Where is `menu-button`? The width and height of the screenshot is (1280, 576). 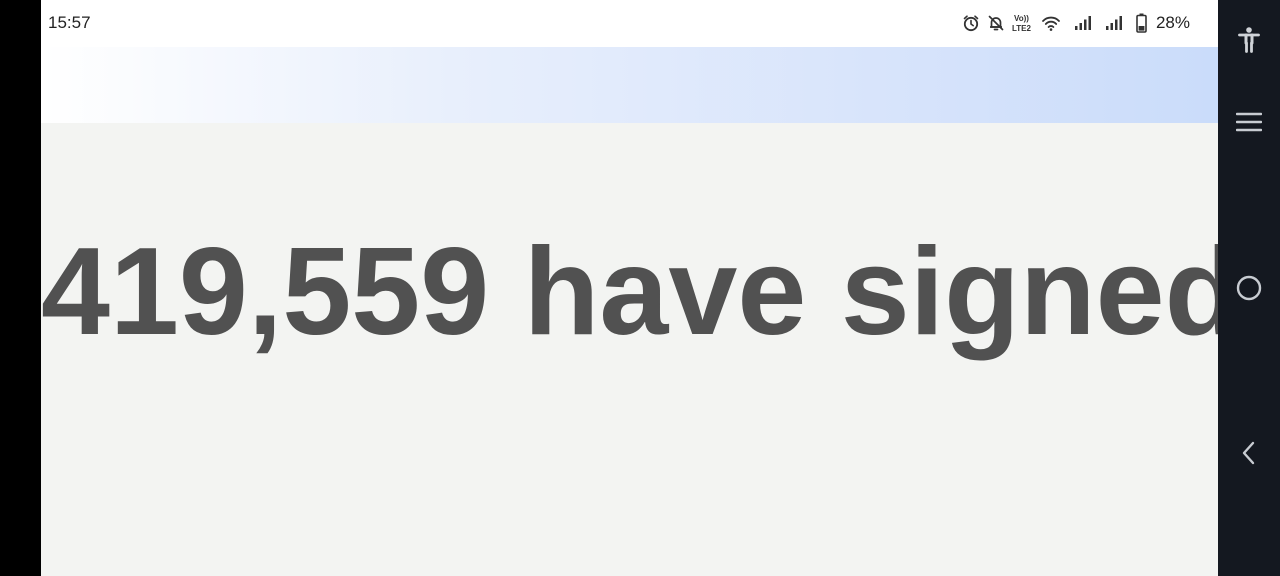 menu-button is located at coordinates (1249, 122).